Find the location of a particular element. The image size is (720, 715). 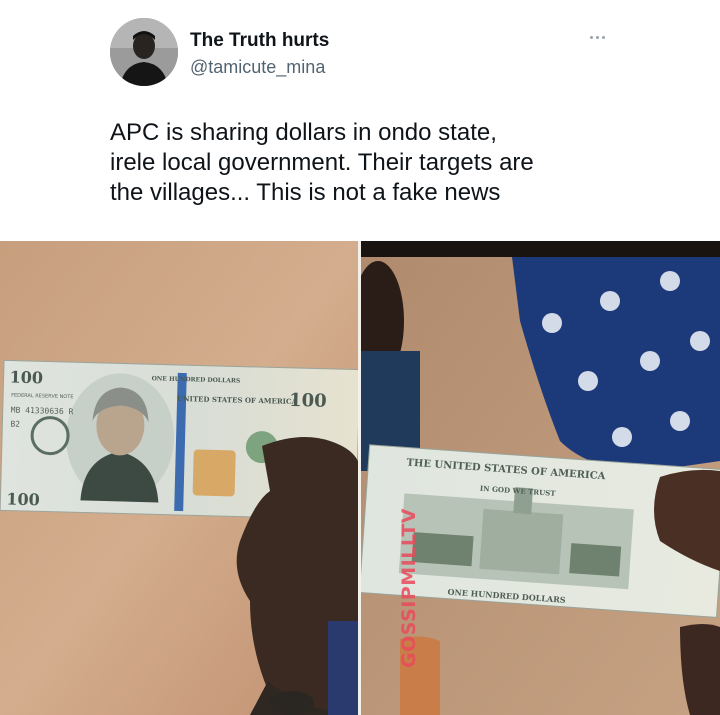

bill-corner-value-top: 100 is located at coordinates (26, 378).